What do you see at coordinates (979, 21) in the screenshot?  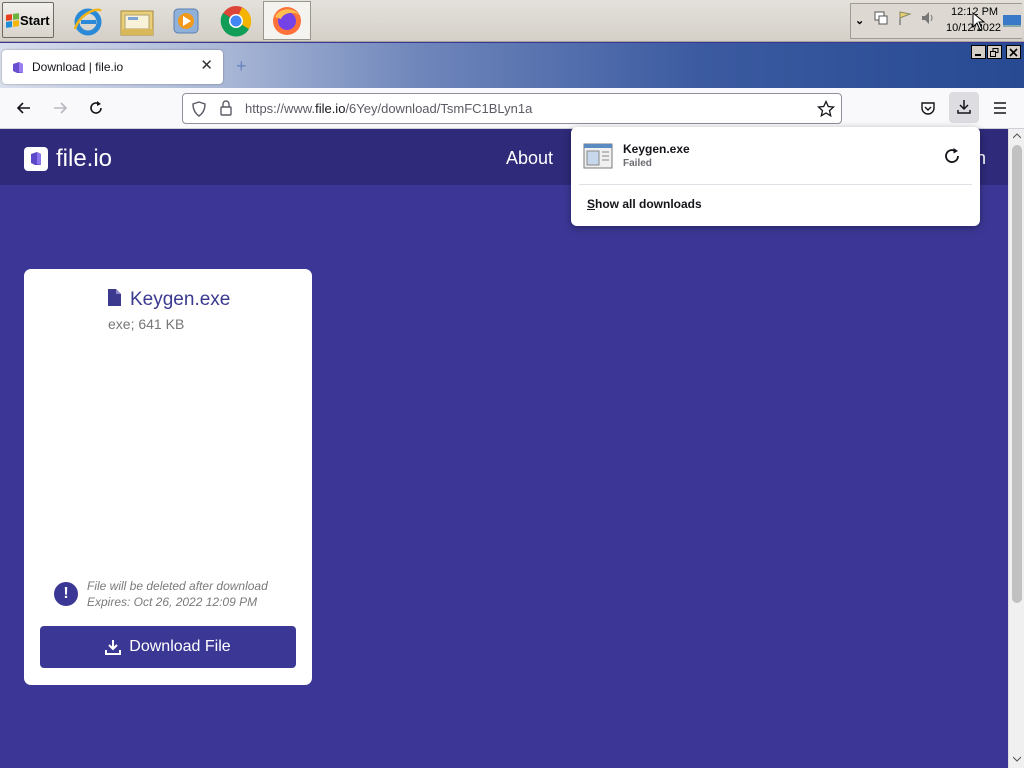 I see `mouse-cursor-icon` at bounding box center [979, 21].